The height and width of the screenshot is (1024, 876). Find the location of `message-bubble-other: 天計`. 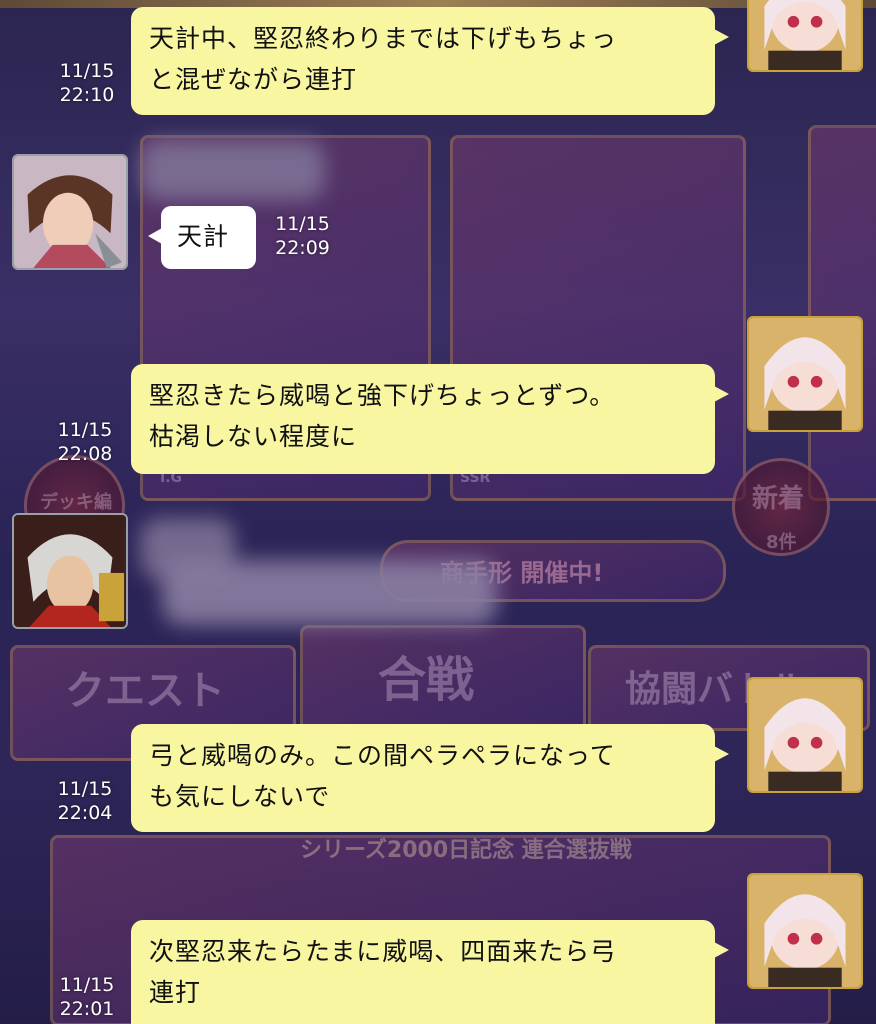

message-bubble-other: 天計 is located at coordinates (202, 237).